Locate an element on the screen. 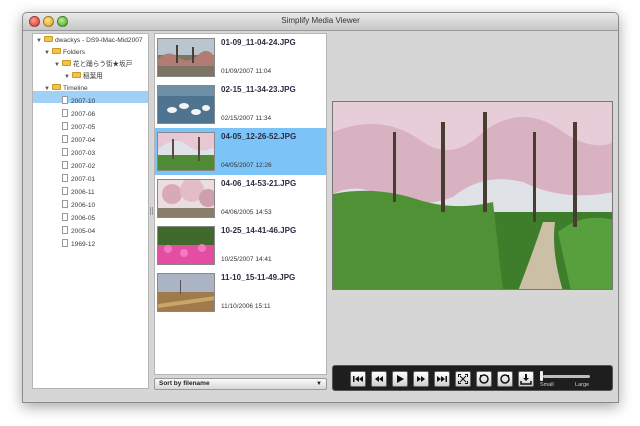 The image size is (640, 426). chevron-down-icon: ▼ is located at coordinates (319, 384).